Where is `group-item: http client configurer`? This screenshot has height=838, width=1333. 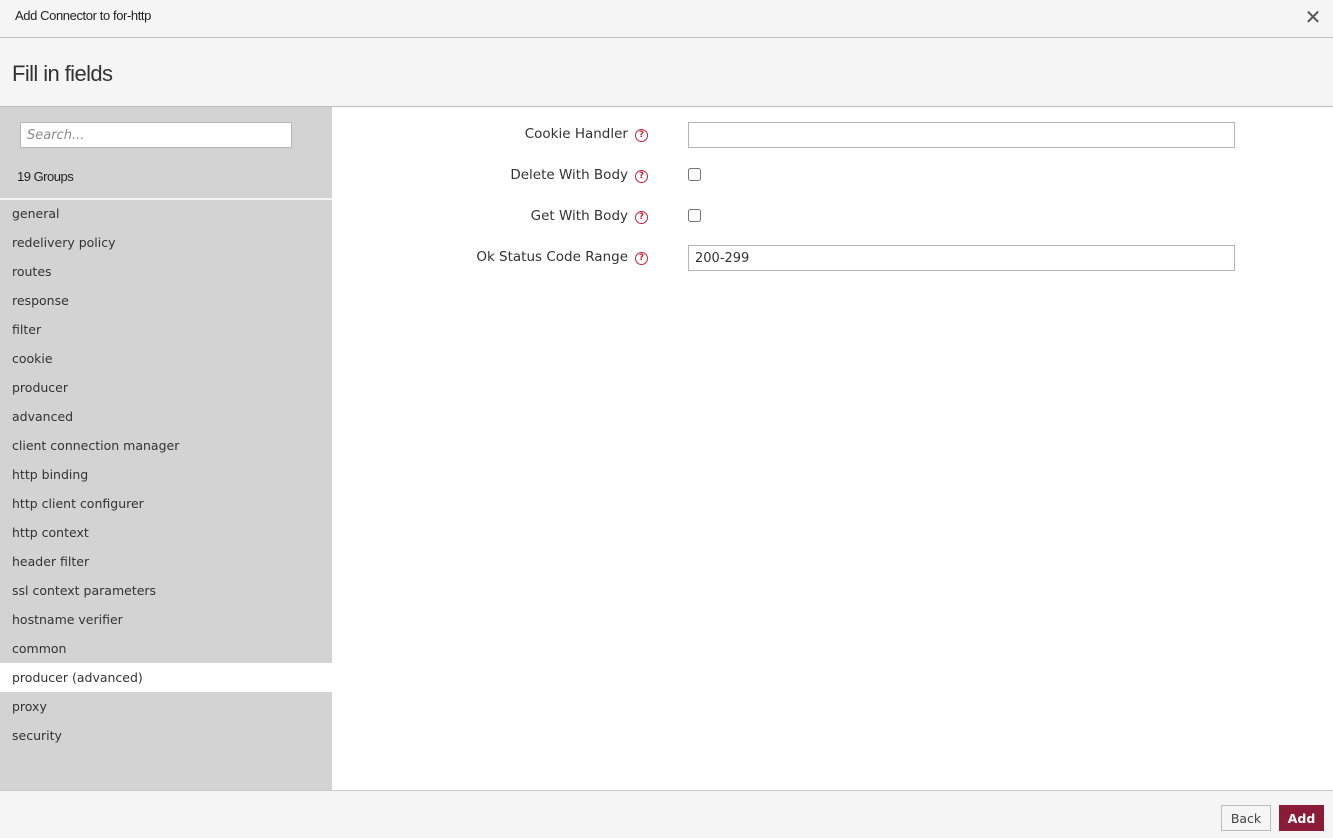
group-item: http client configurer is located at coordinates (166, 503).